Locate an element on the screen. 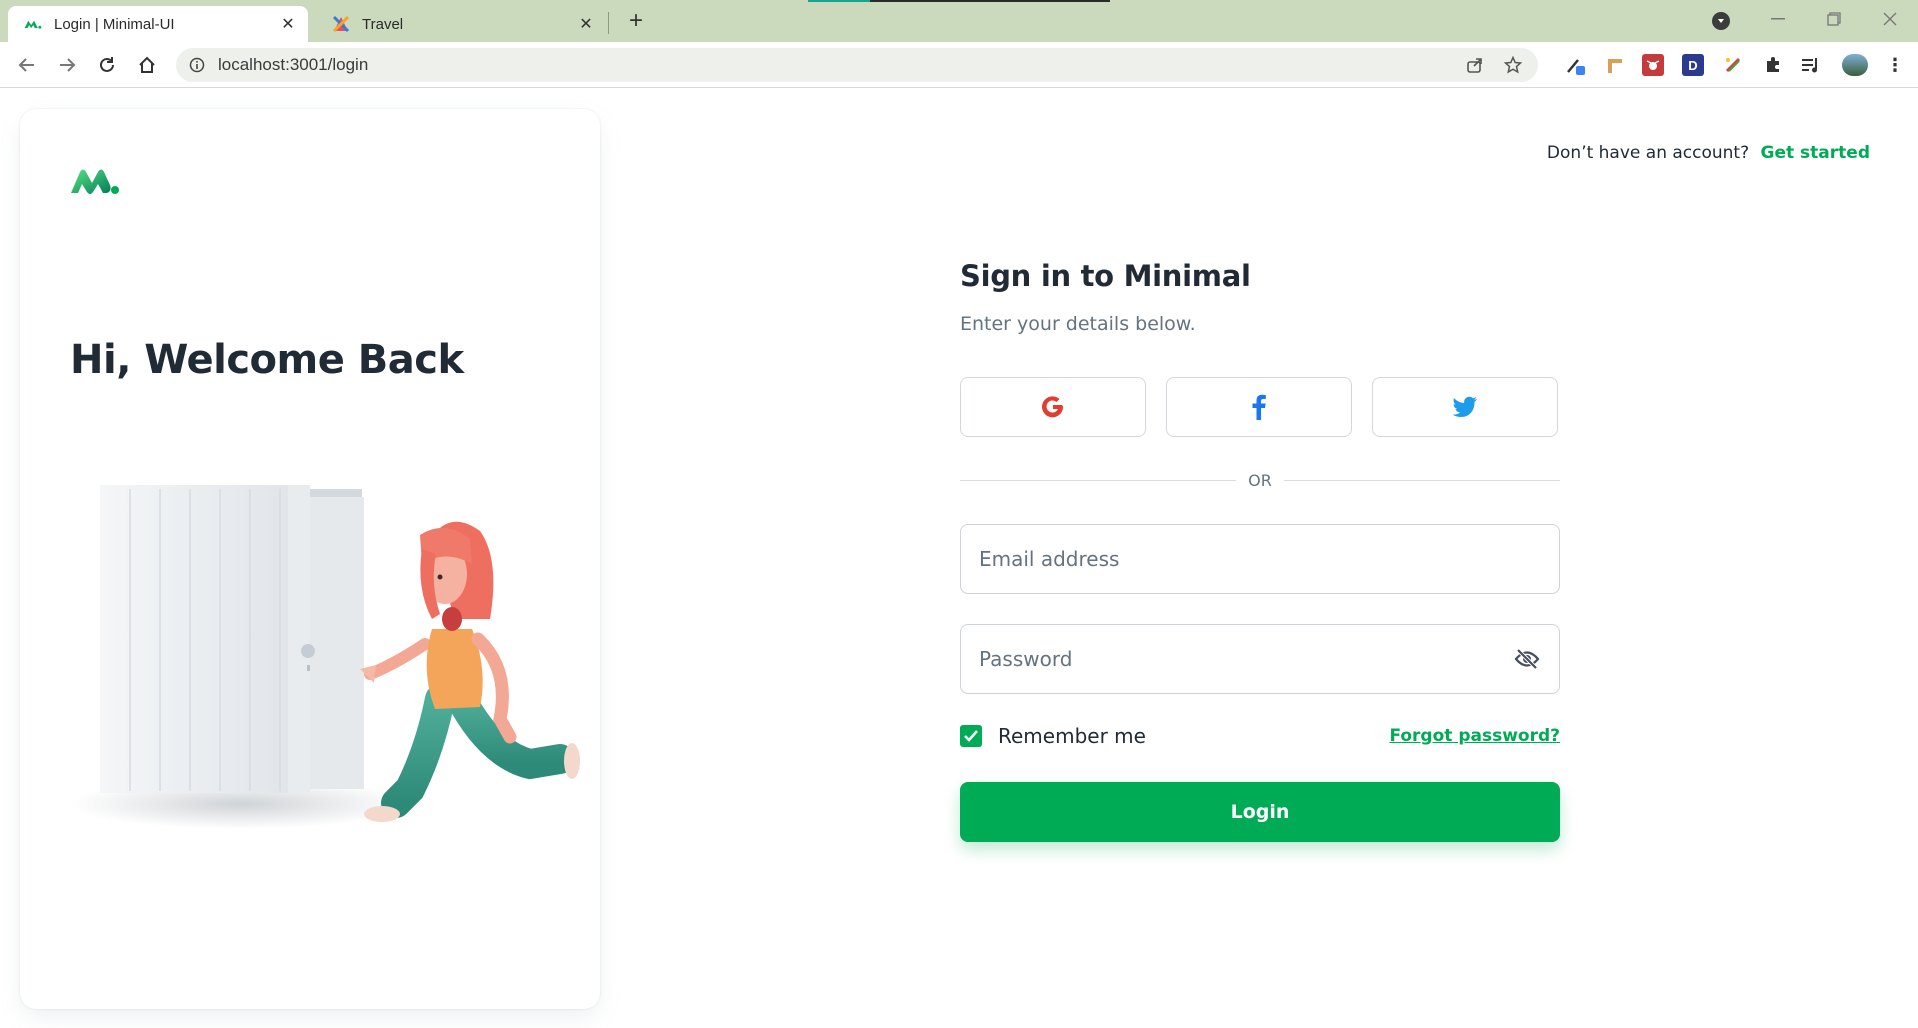  signup-prompt-text: Don’t have an account? is located at coordinates (1648, 153).